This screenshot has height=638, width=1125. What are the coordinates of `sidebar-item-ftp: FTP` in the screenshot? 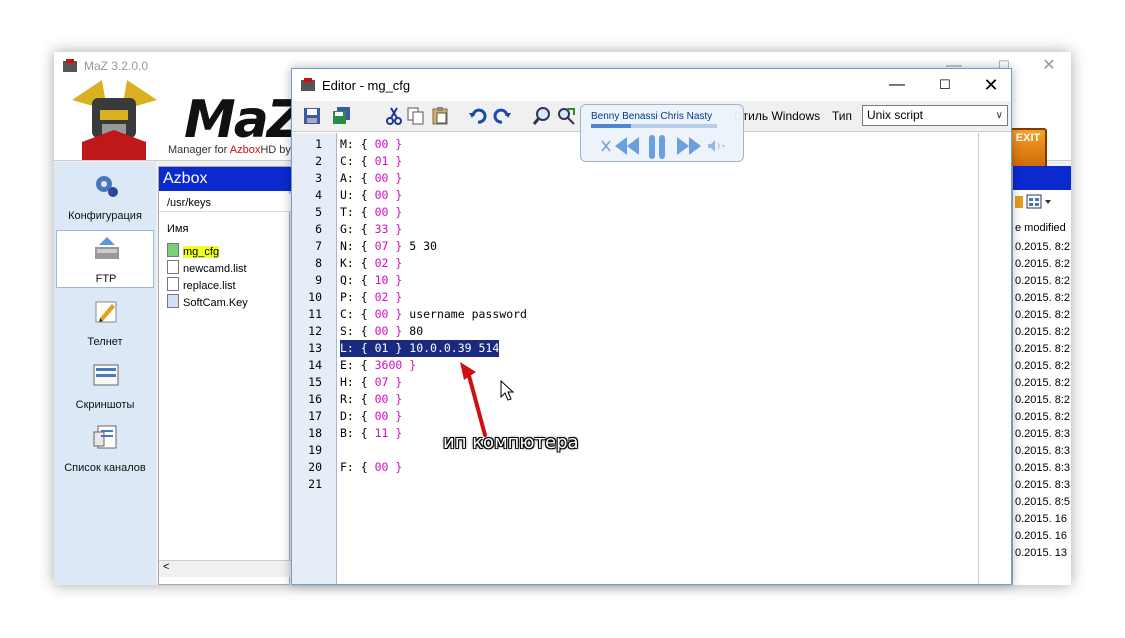 It's located at (105, 259).